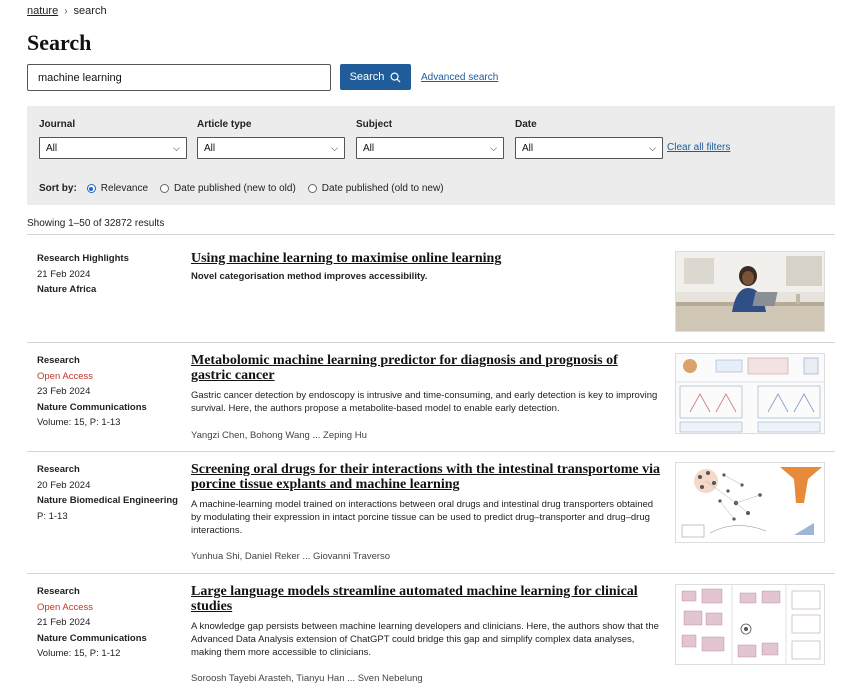 The width and height of the screenshot is (865, 692). Describe the element at coordinates (67, 289) in the screenshot. I see `result-journal: Nature Africa` at that location.